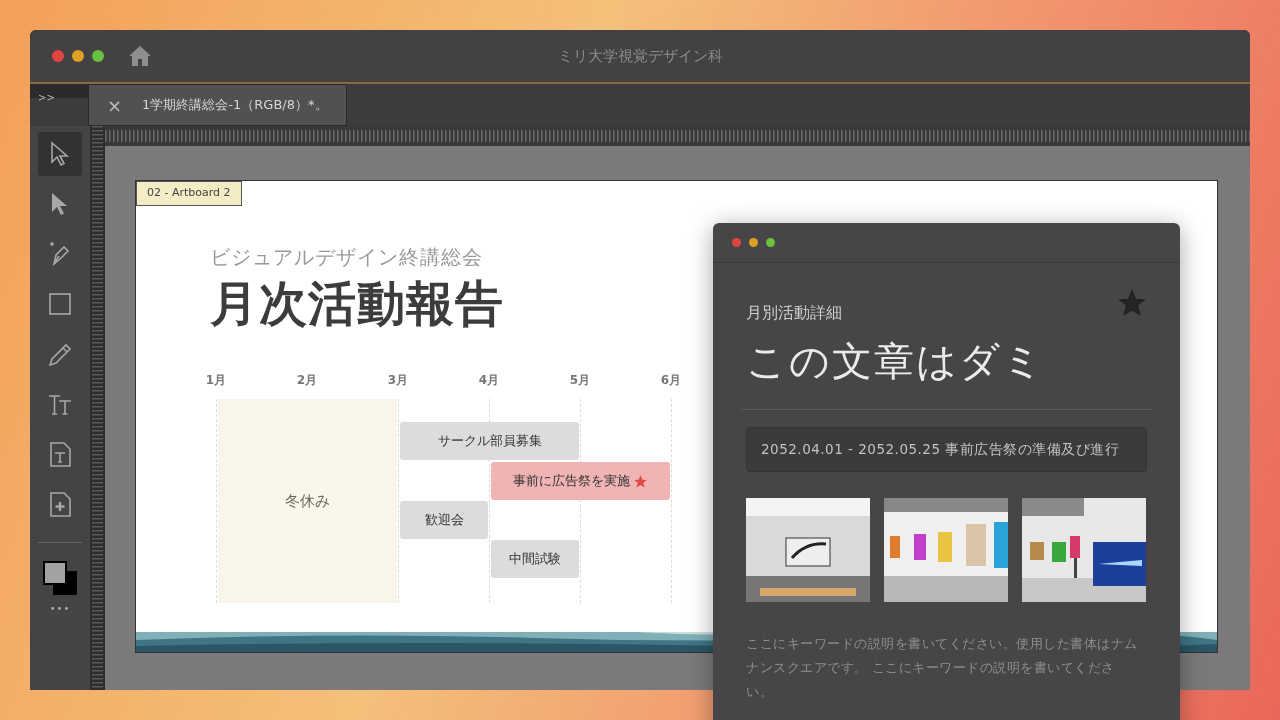 The width and height of the screenshot is (1280, 720). I want to click on event-bar: 中間試験, so click(535, 559).